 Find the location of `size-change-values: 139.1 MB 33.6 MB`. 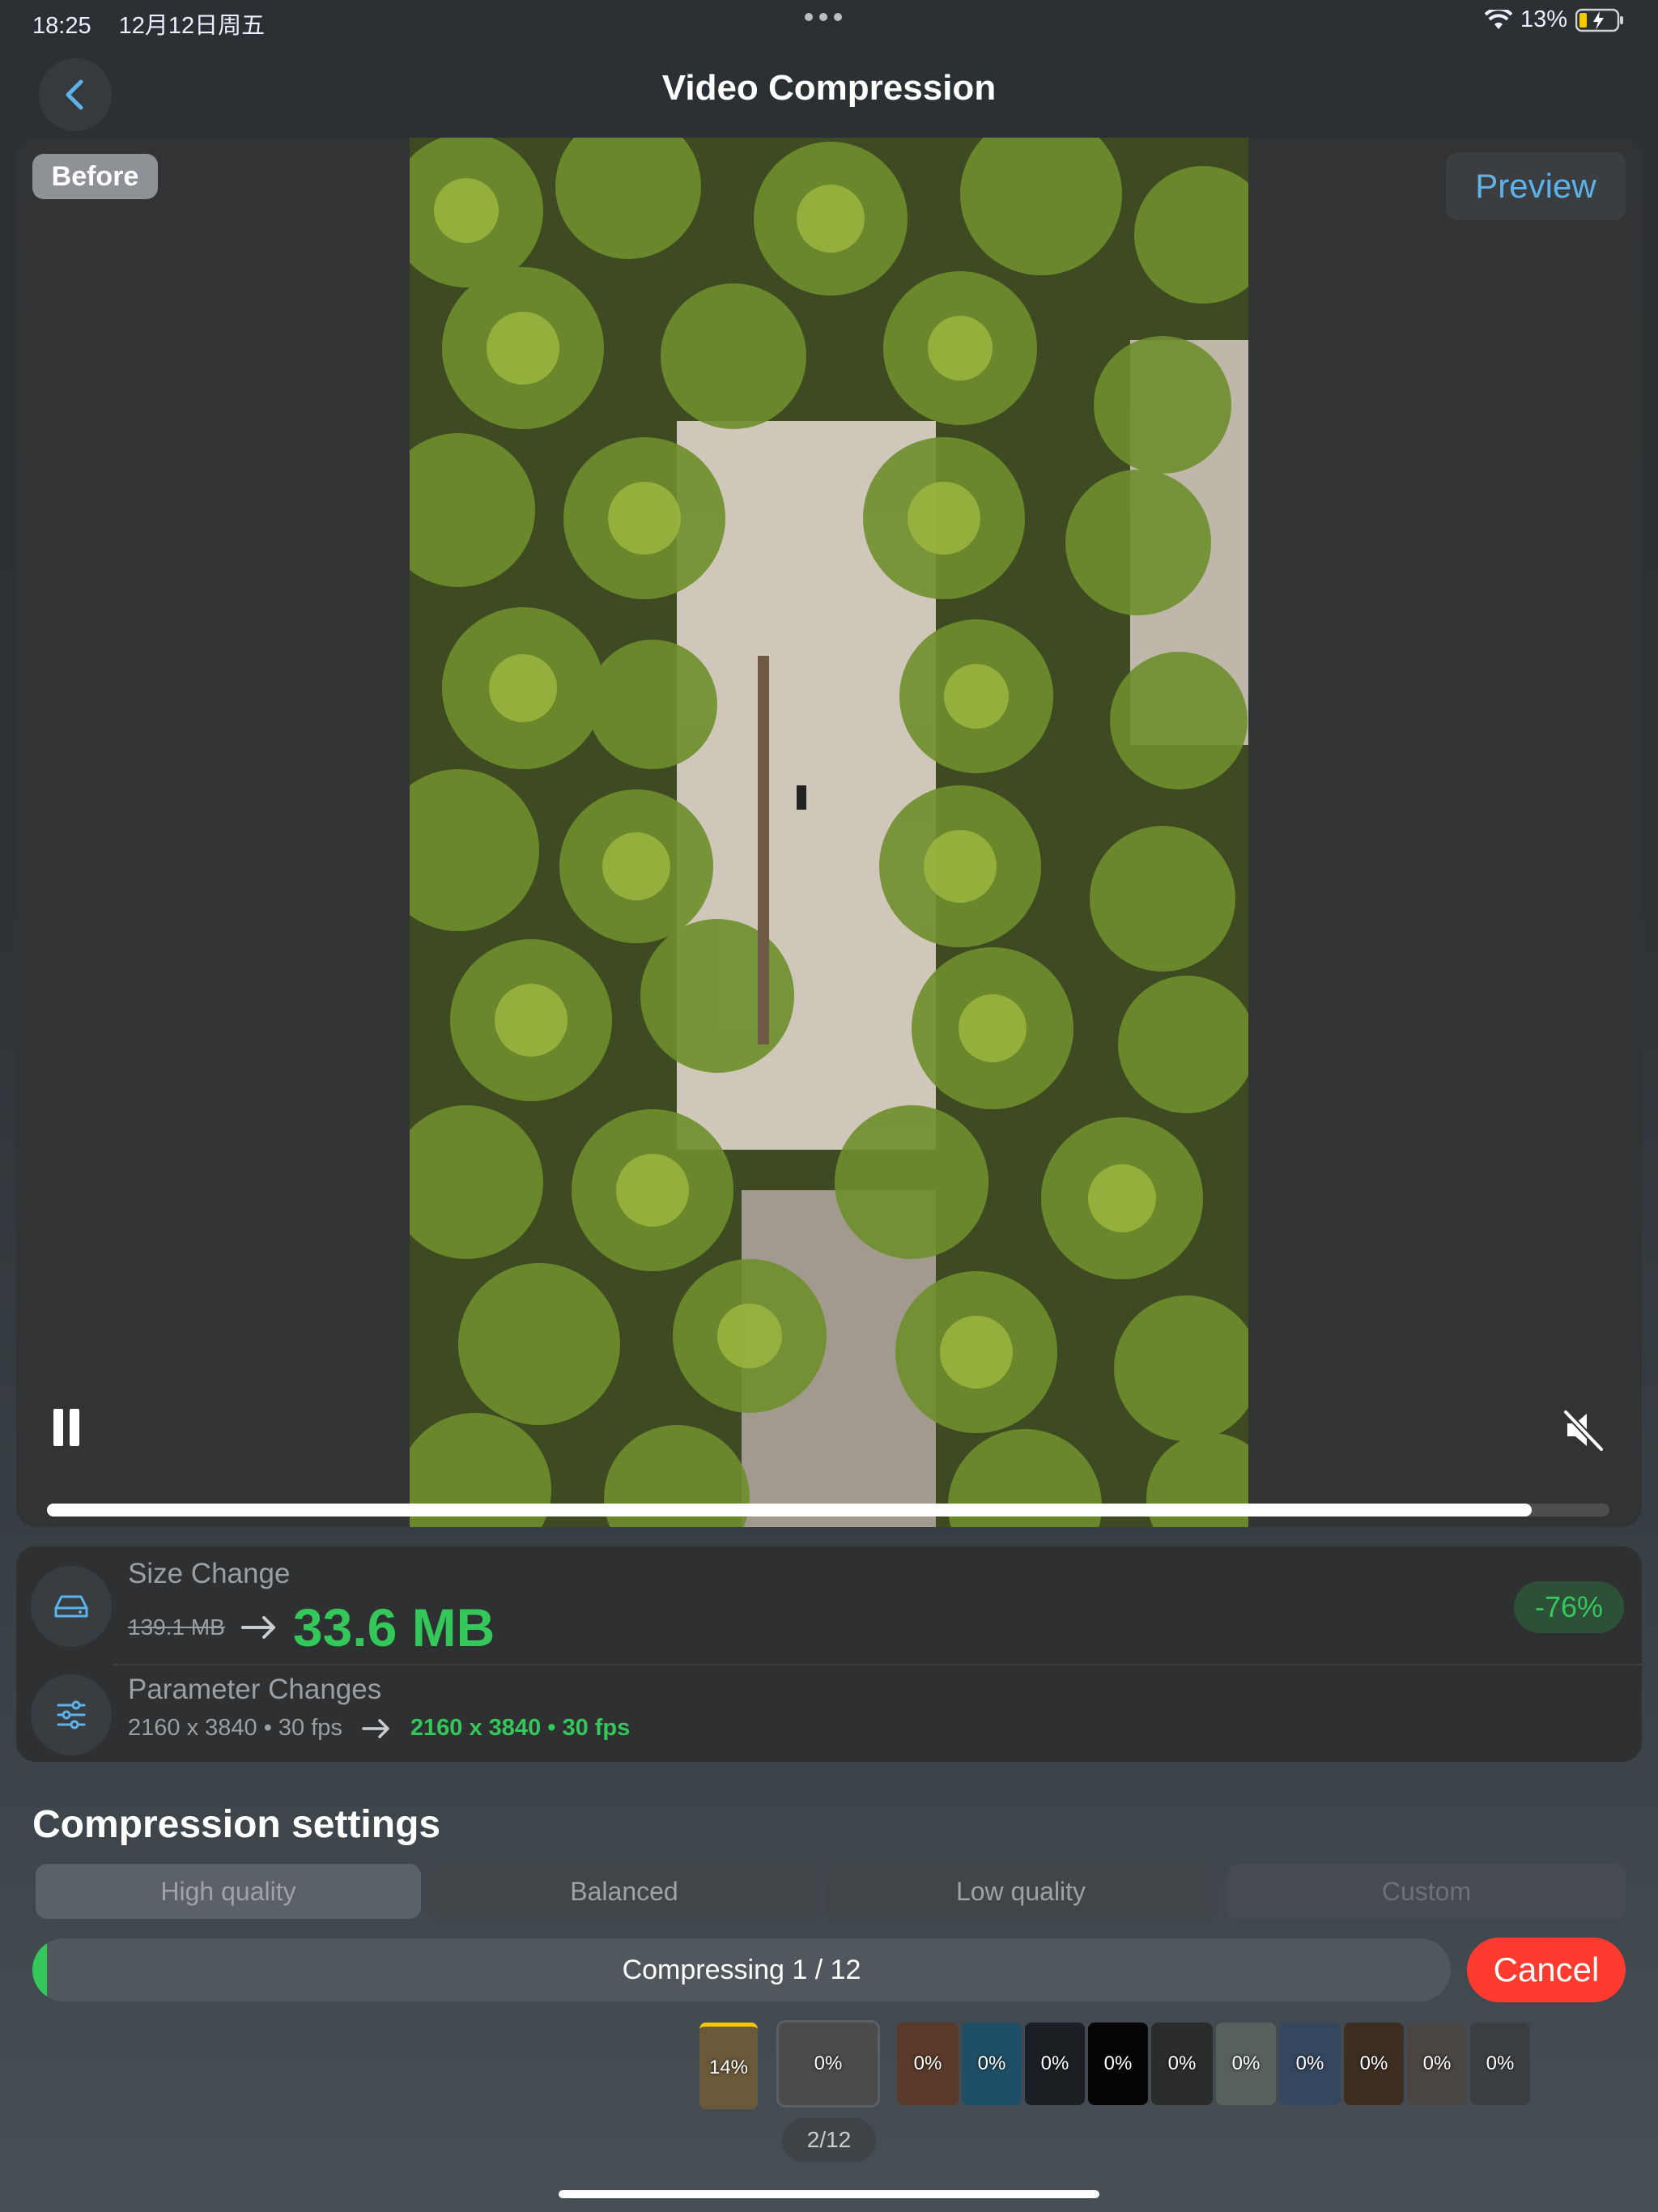

size-change-values: 139.1 MB 33.6 MB is located at coordinates (311, 1628).